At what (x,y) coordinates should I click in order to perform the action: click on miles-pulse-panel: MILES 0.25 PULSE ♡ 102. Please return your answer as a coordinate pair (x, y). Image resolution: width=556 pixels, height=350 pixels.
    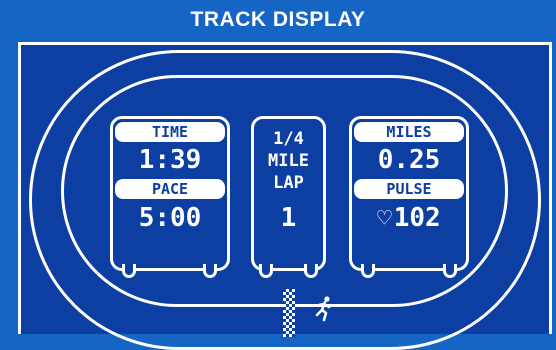
    Looking at the image, I should click on (409, 193).